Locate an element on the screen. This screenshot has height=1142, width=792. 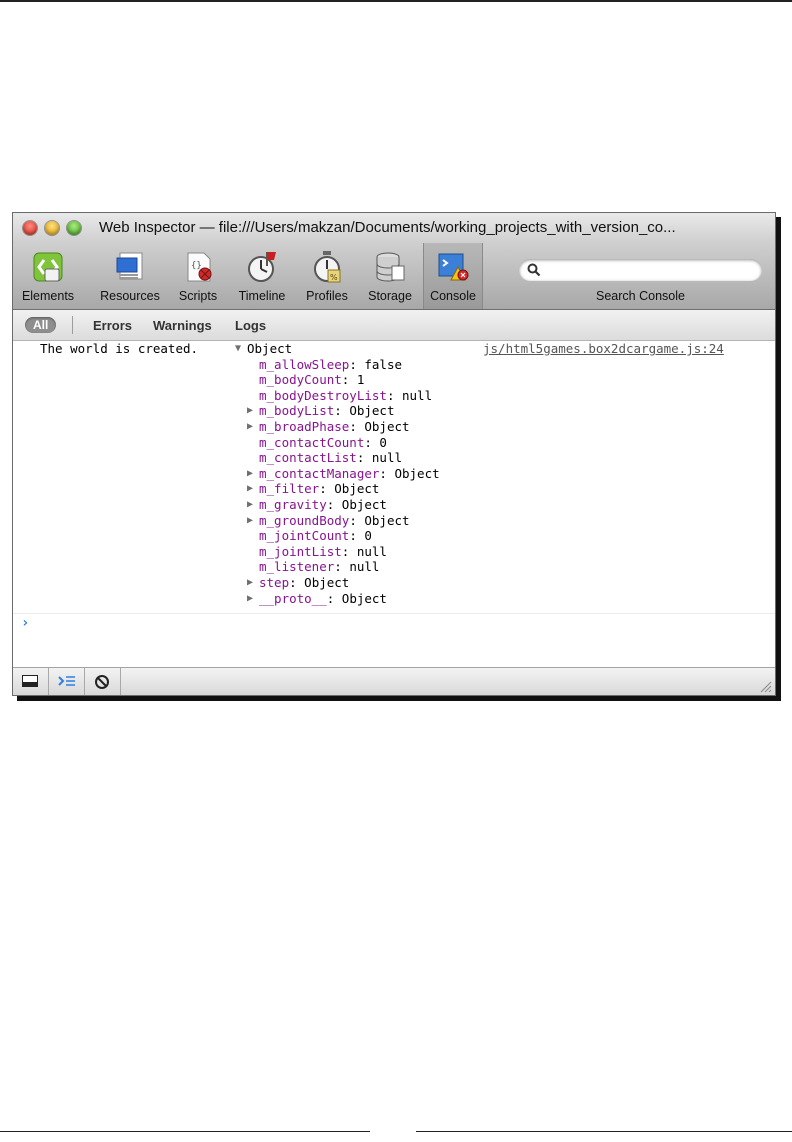
property-label: m_listener: null is located at coordinates (319, 567).